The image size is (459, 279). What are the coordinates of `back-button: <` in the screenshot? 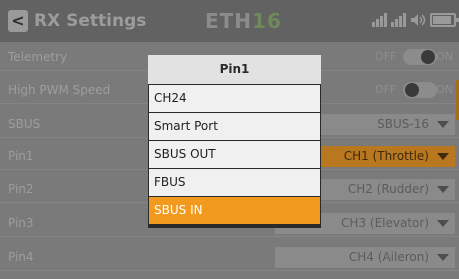 It's located at (18, 21).